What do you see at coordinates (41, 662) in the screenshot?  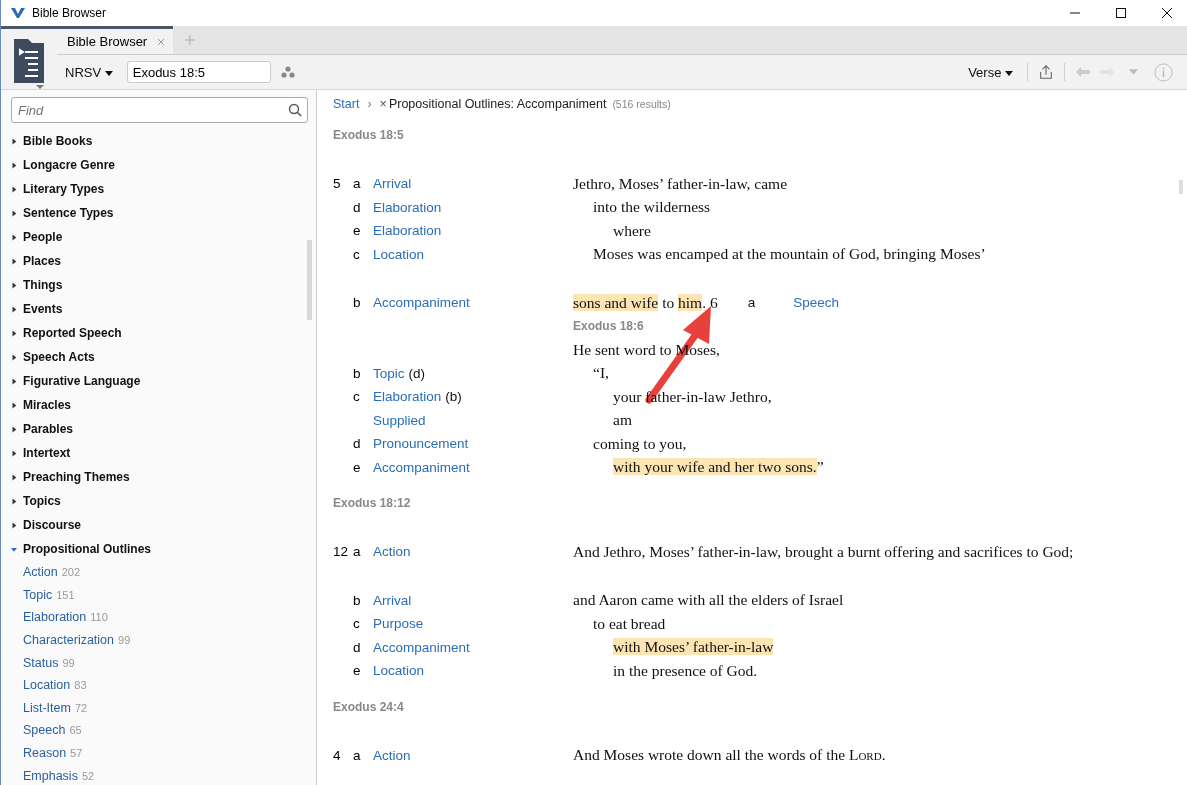 I see `outline-type-link: Status` at bounding box center [41, 662].